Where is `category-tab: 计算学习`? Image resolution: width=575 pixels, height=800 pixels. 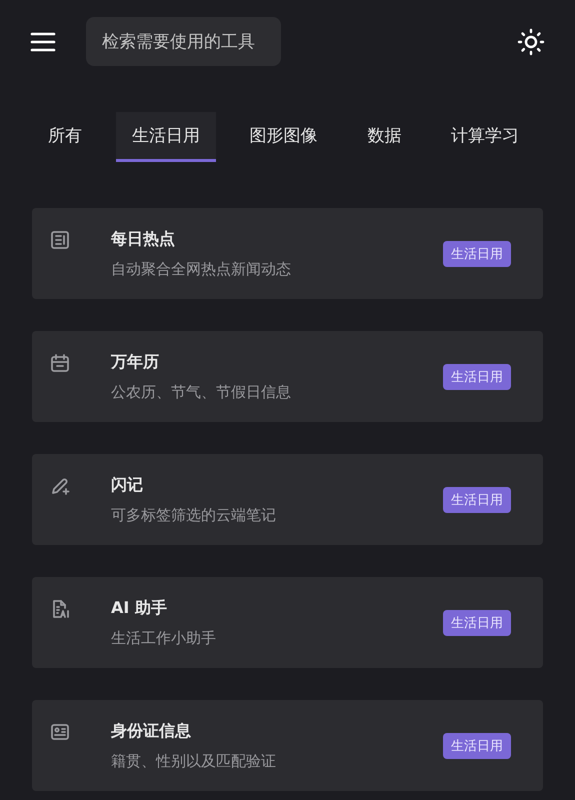 category-tab: 计算学习 is located at coordinates (485, 137).